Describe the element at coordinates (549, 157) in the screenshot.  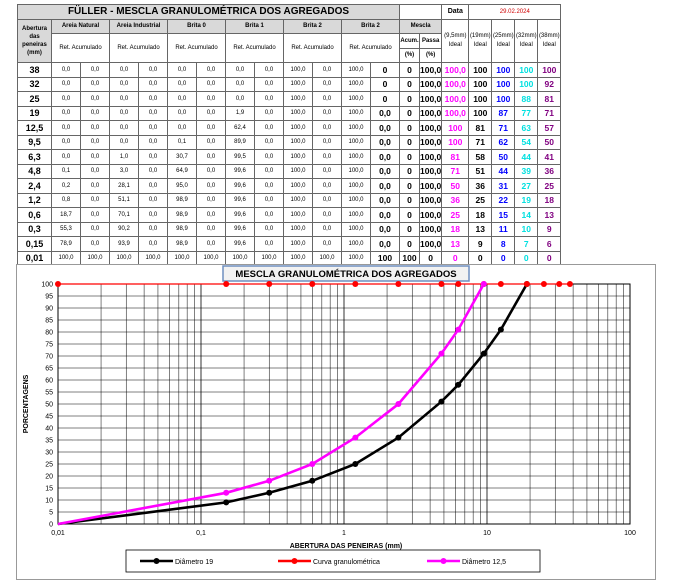
I see `ideal-value: 41` at that location.